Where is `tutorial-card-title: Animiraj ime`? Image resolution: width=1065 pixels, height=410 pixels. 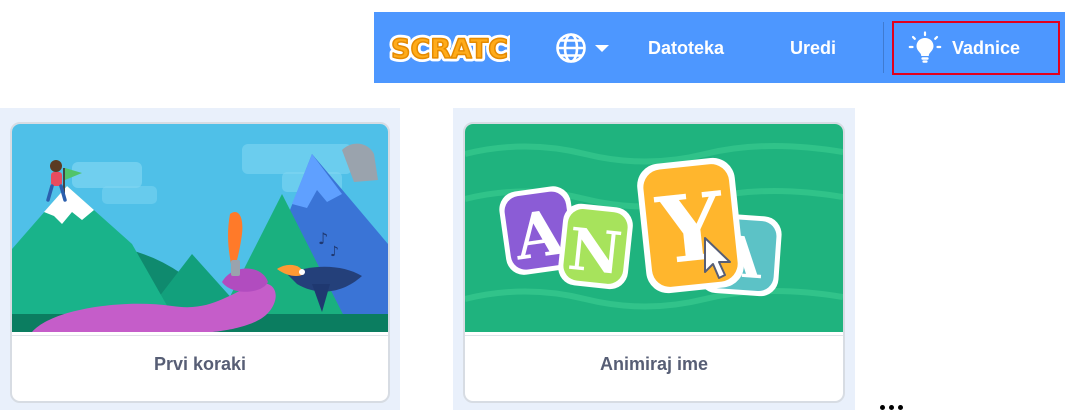
tutorial-card-title: Animiraj ime is located at coordinates (654, 368).